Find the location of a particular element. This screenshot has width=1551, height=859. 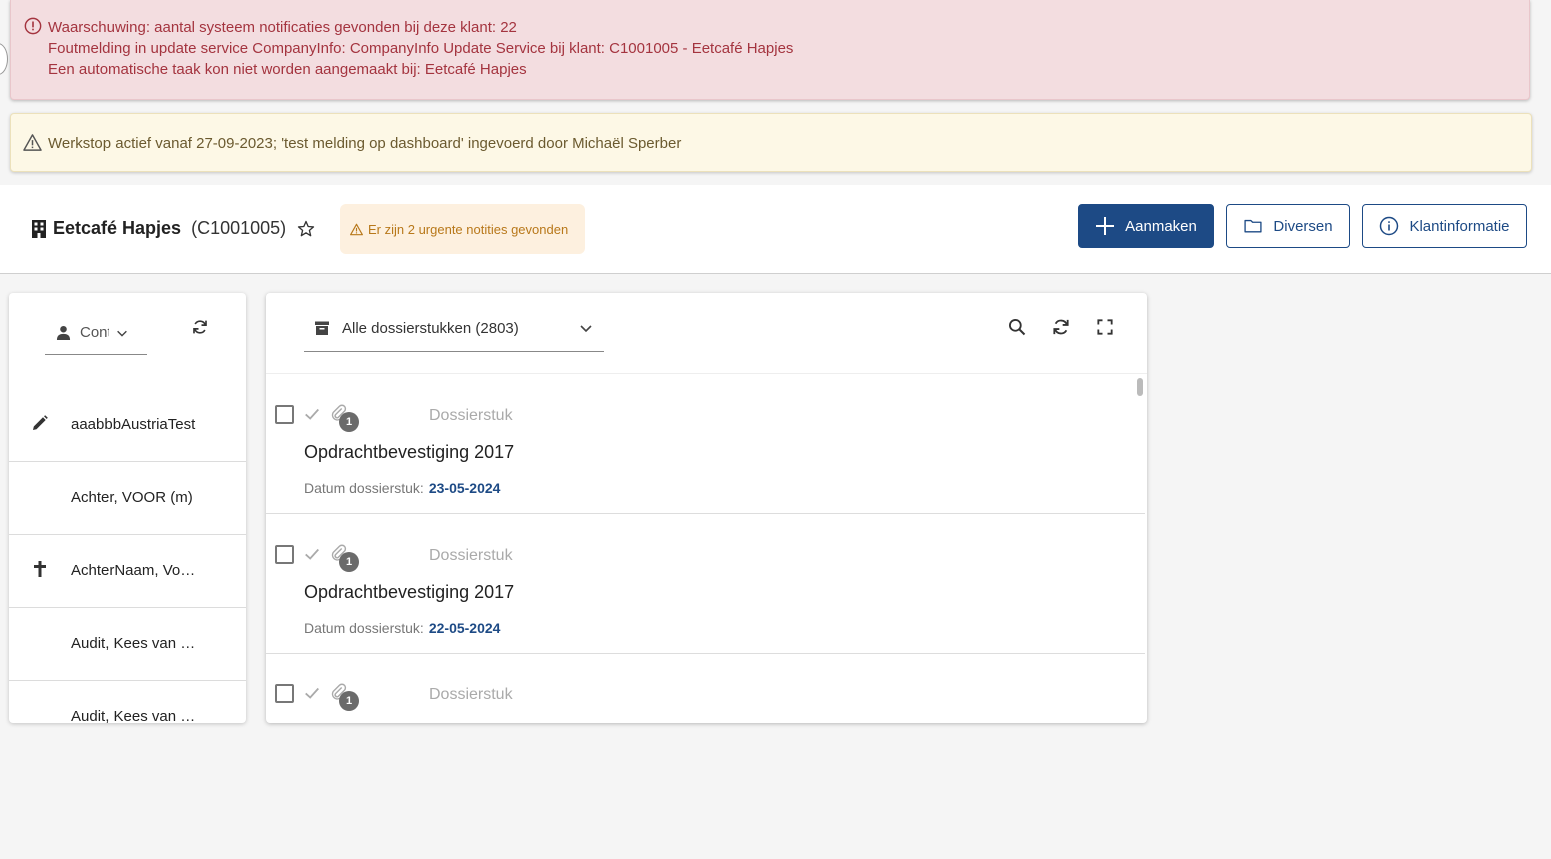

misc-button: Diversen is located at coordinates (1288, 226).